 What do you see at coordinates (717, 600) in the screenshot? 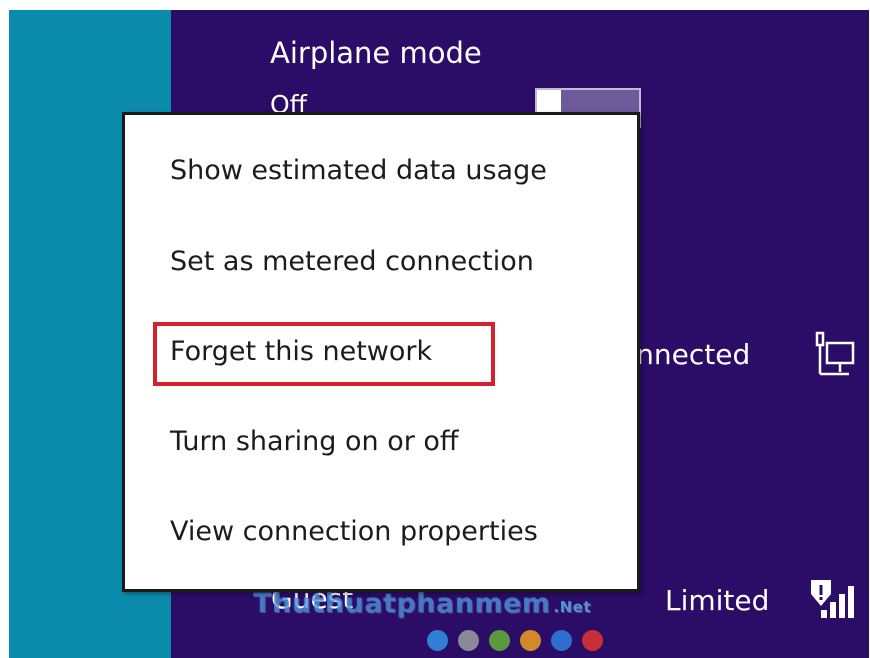
I see `network-status-limited: Limited` at bounding box center [717, 600].